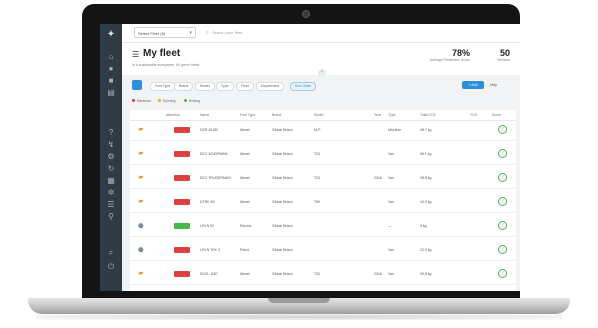 The image size is (598, 328). I want to click on col-tco: TCO, so click(473, 115).